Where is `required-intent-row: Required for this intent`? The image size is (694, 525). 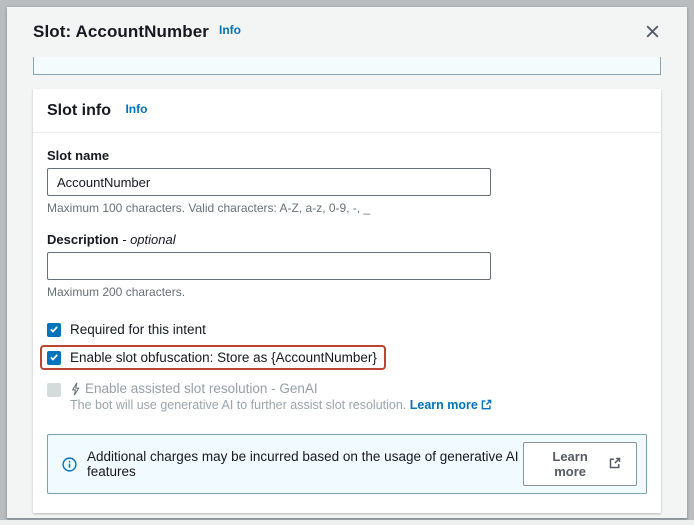 required-intent-row: Required for this intent is located at coordinates (347, 329).